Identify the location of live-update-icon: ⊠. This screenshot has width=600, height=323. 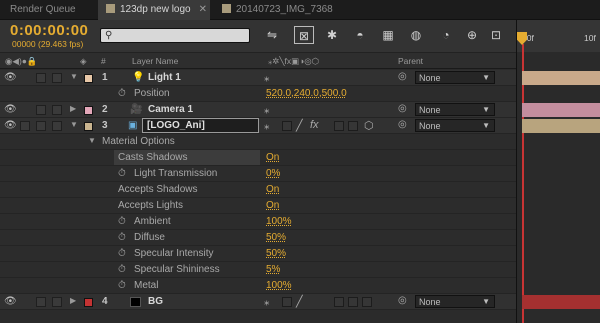
(304, 35).